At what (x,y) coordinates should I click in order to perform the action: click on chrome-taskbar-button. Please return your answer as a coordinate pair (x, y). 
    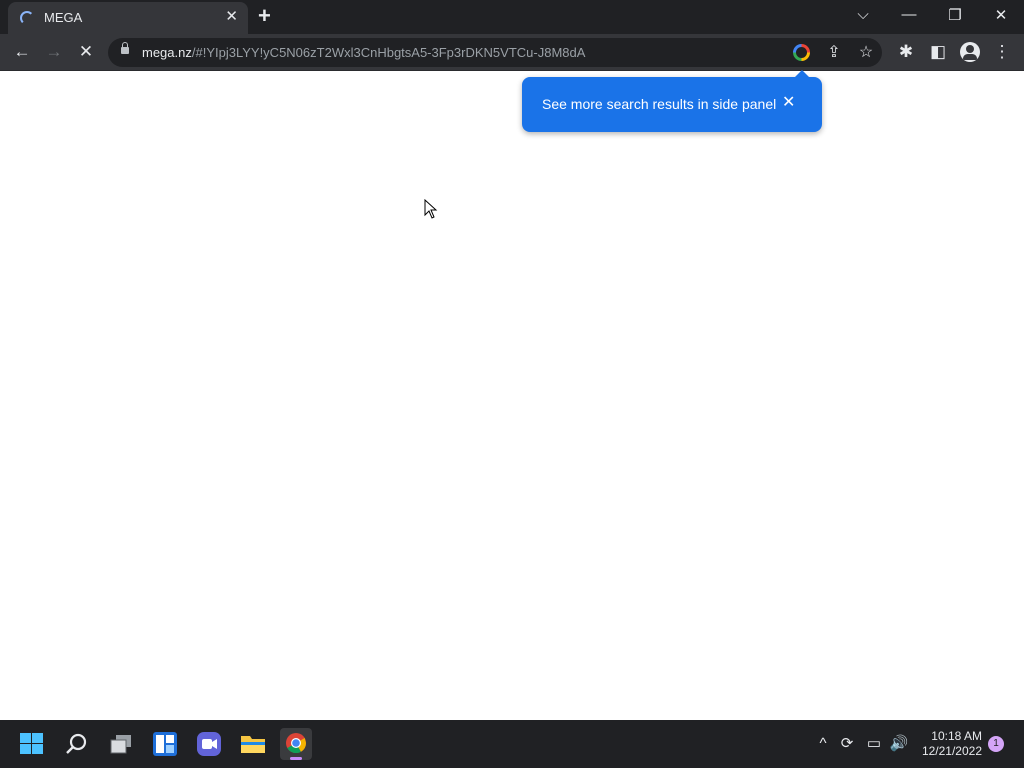
    Looking at the image, I should click on (296, 744).